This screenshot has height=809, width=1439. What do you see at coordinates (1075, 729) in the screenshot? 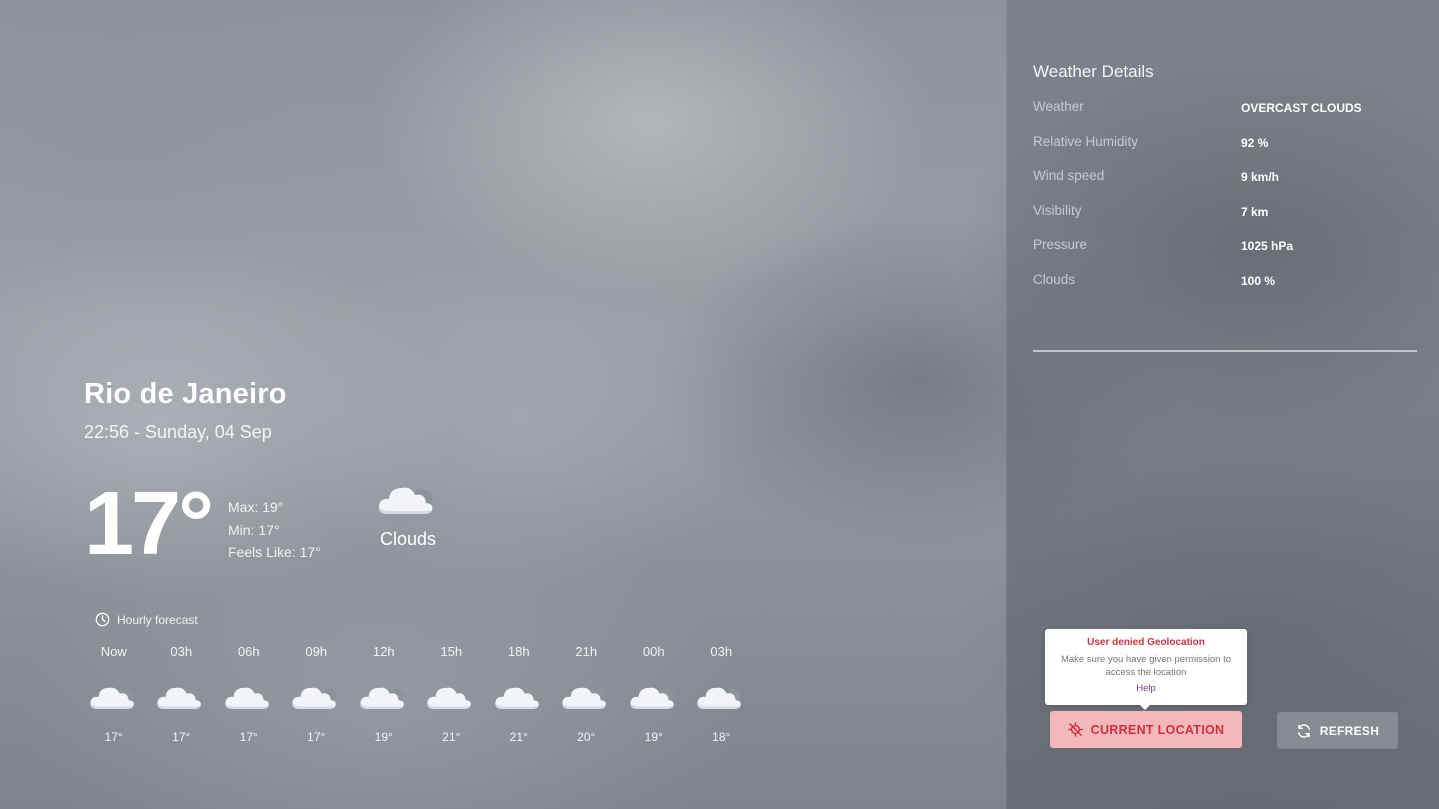
I see `location-off-icon` at bounding box center [1075, 729].